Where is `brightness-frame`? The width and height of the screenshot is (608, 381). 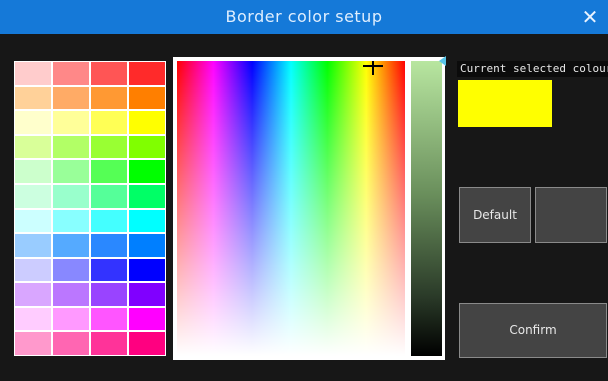 brightness-frame is located at coordinates (427, 208).